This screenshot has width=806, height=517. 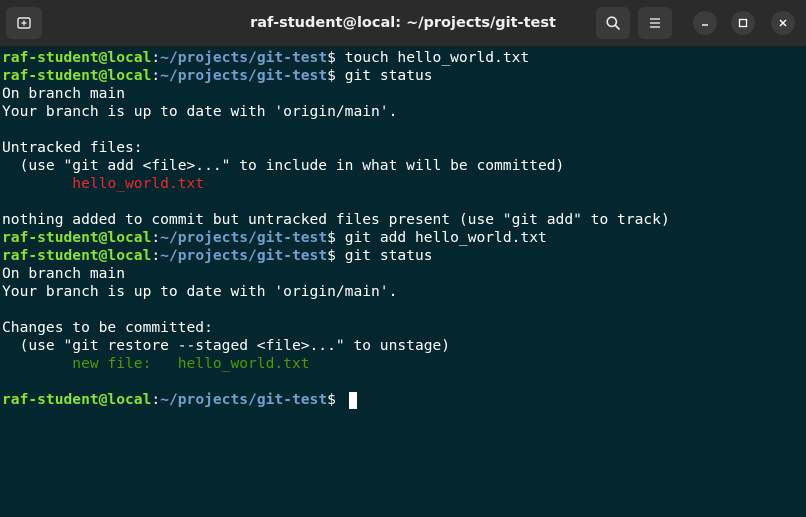 I want to click on maximize-button, so click(x=743, y=23).